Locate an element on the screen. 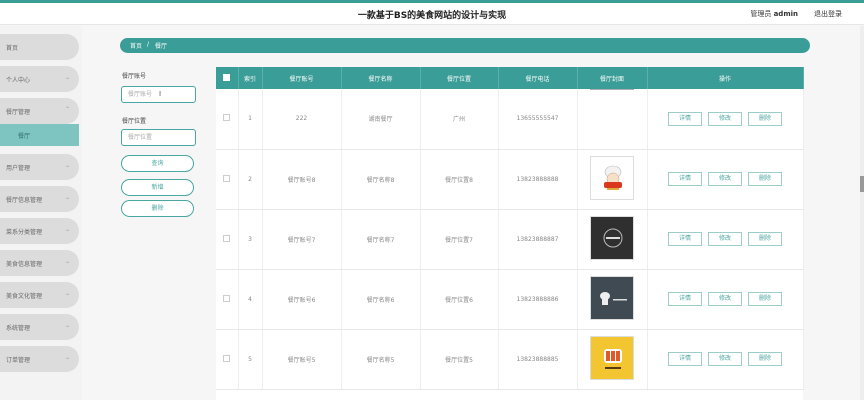 This screenshot has height=400, width=864. column-header: 餐厅名称 is located at coordinates (381, 78).